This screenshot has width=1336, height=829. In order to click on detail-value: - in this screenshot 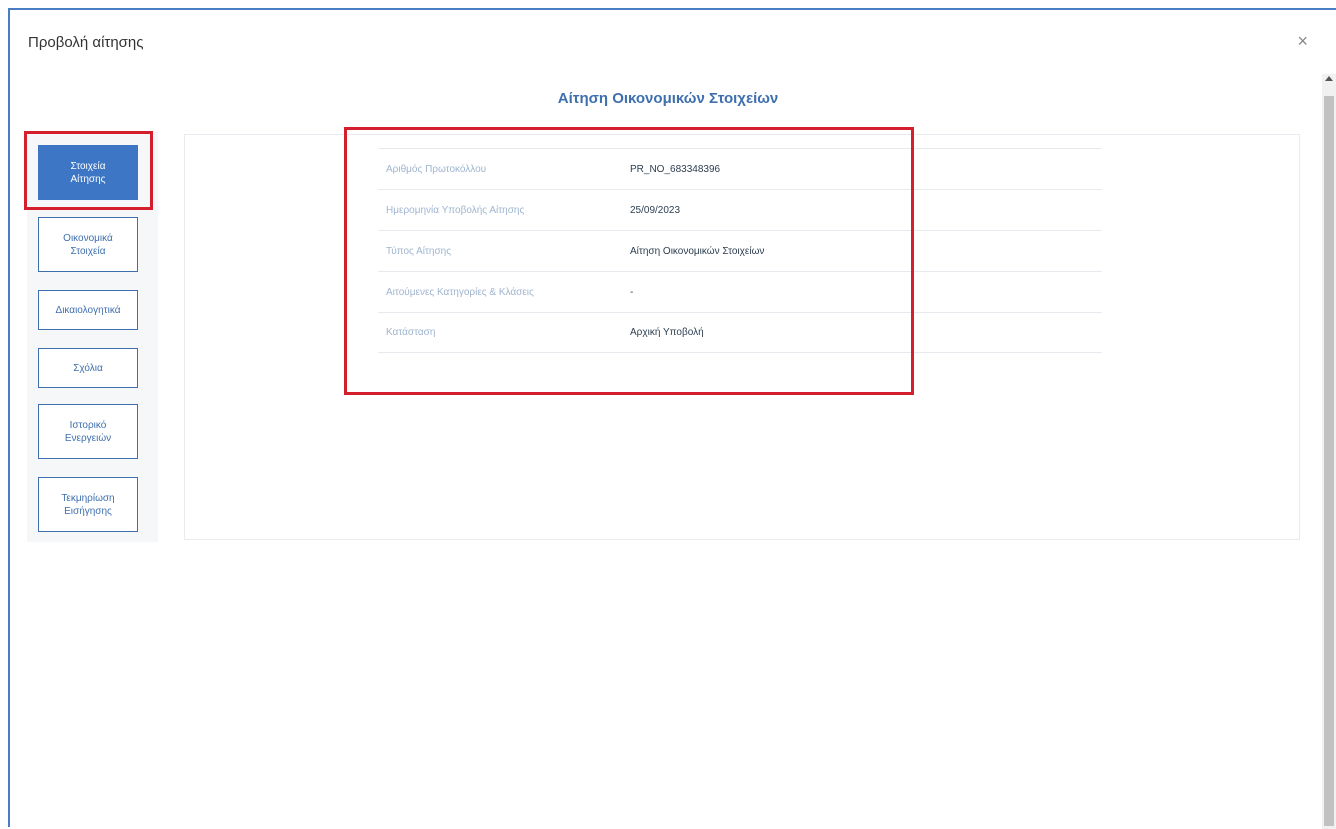, I will do `click(632, 292)`.